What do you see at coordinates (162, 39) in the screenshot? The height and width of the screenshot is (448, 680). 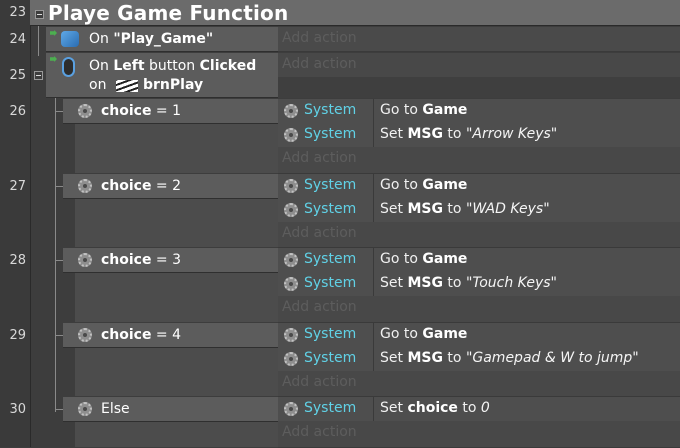 I see `event-24-condition: On "Play_Game"` at bounding box center [162, 39].